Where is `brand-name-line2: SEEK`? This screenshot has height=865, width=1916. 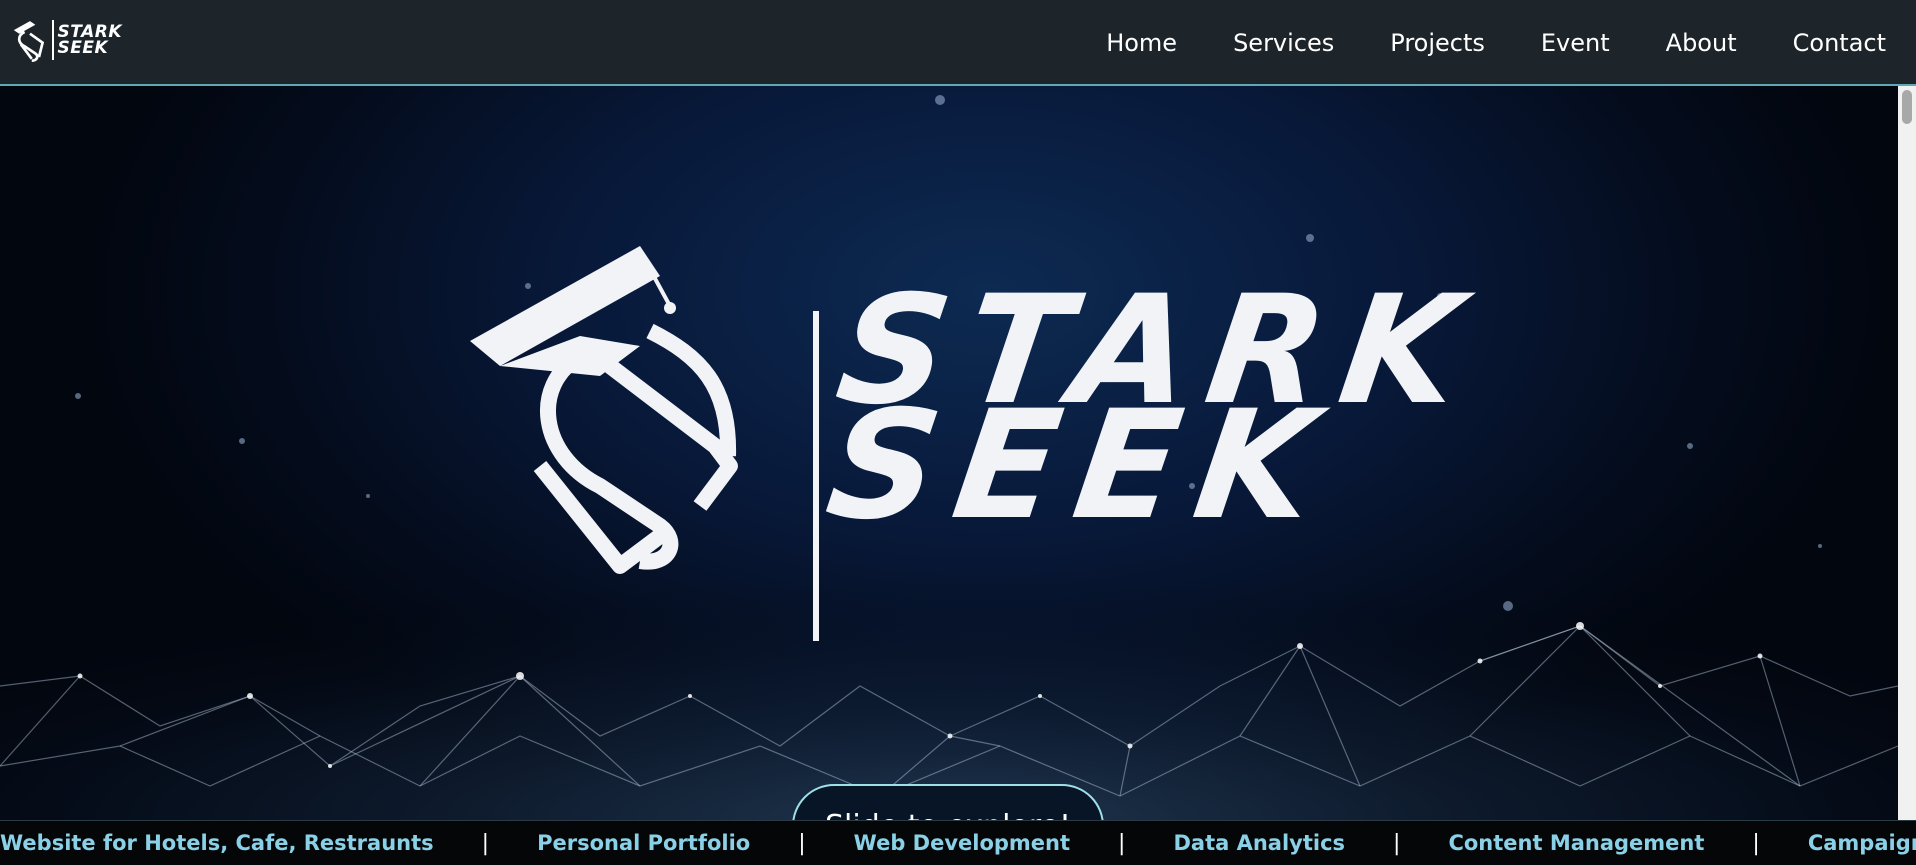
brand-name-line2: SEEK is located at coordinates (1080, 466).